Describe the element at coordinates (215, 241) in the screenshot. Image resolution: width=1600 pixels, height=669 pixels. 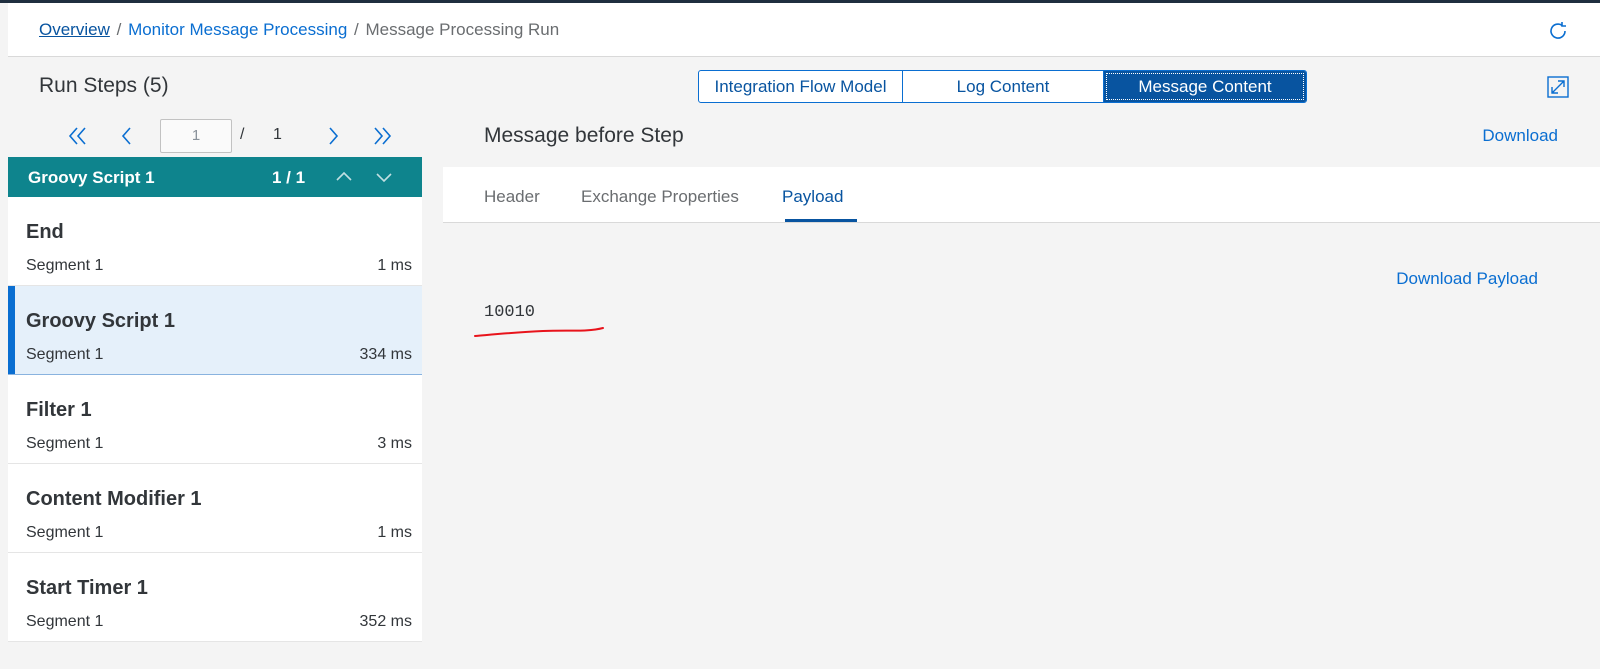
I see `step-list-item: End Segment 1 1 ms` at that location.